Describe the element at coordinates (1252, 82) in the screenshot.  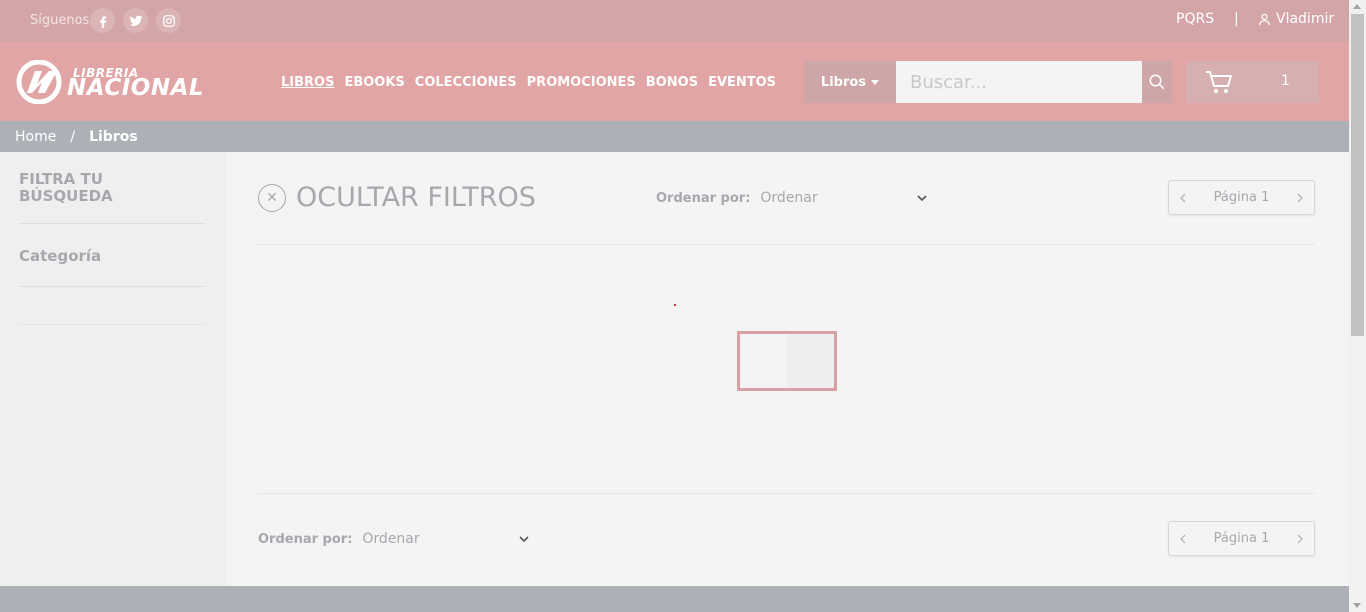
I see `cart-button: 1` at that location.